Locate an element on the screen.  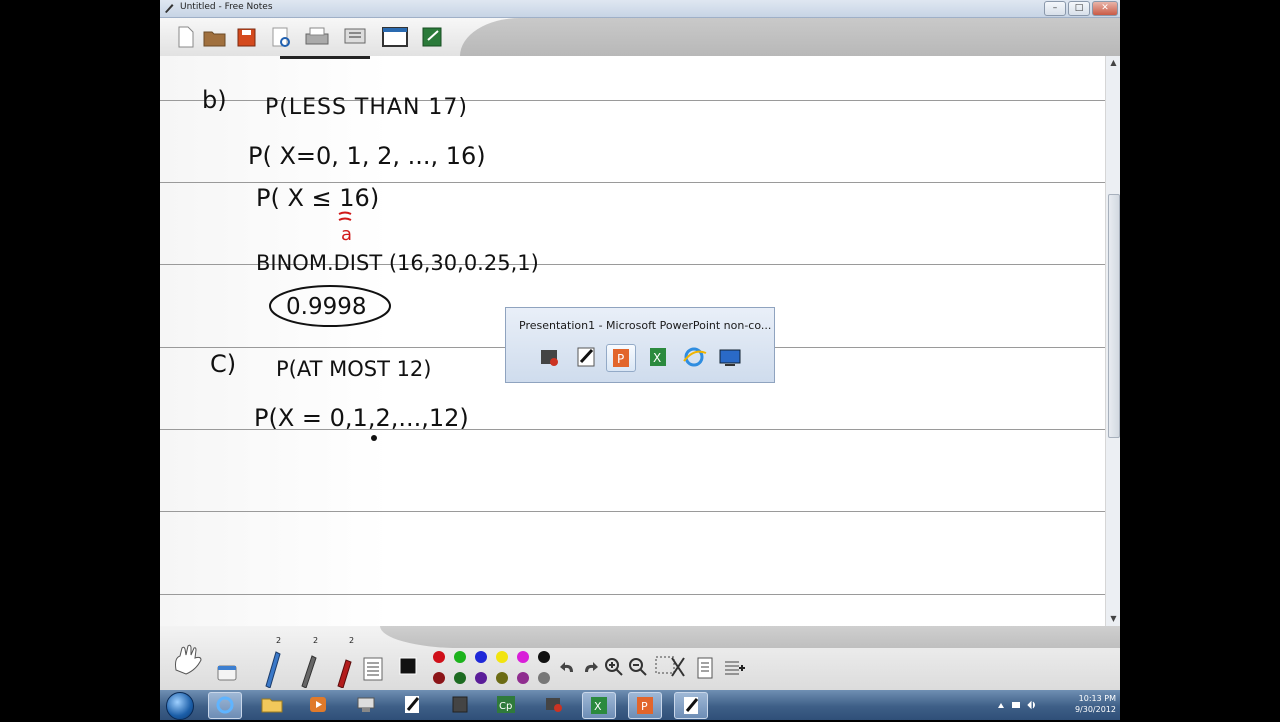
minimize-button: – is located at coordinates (1055, 8).